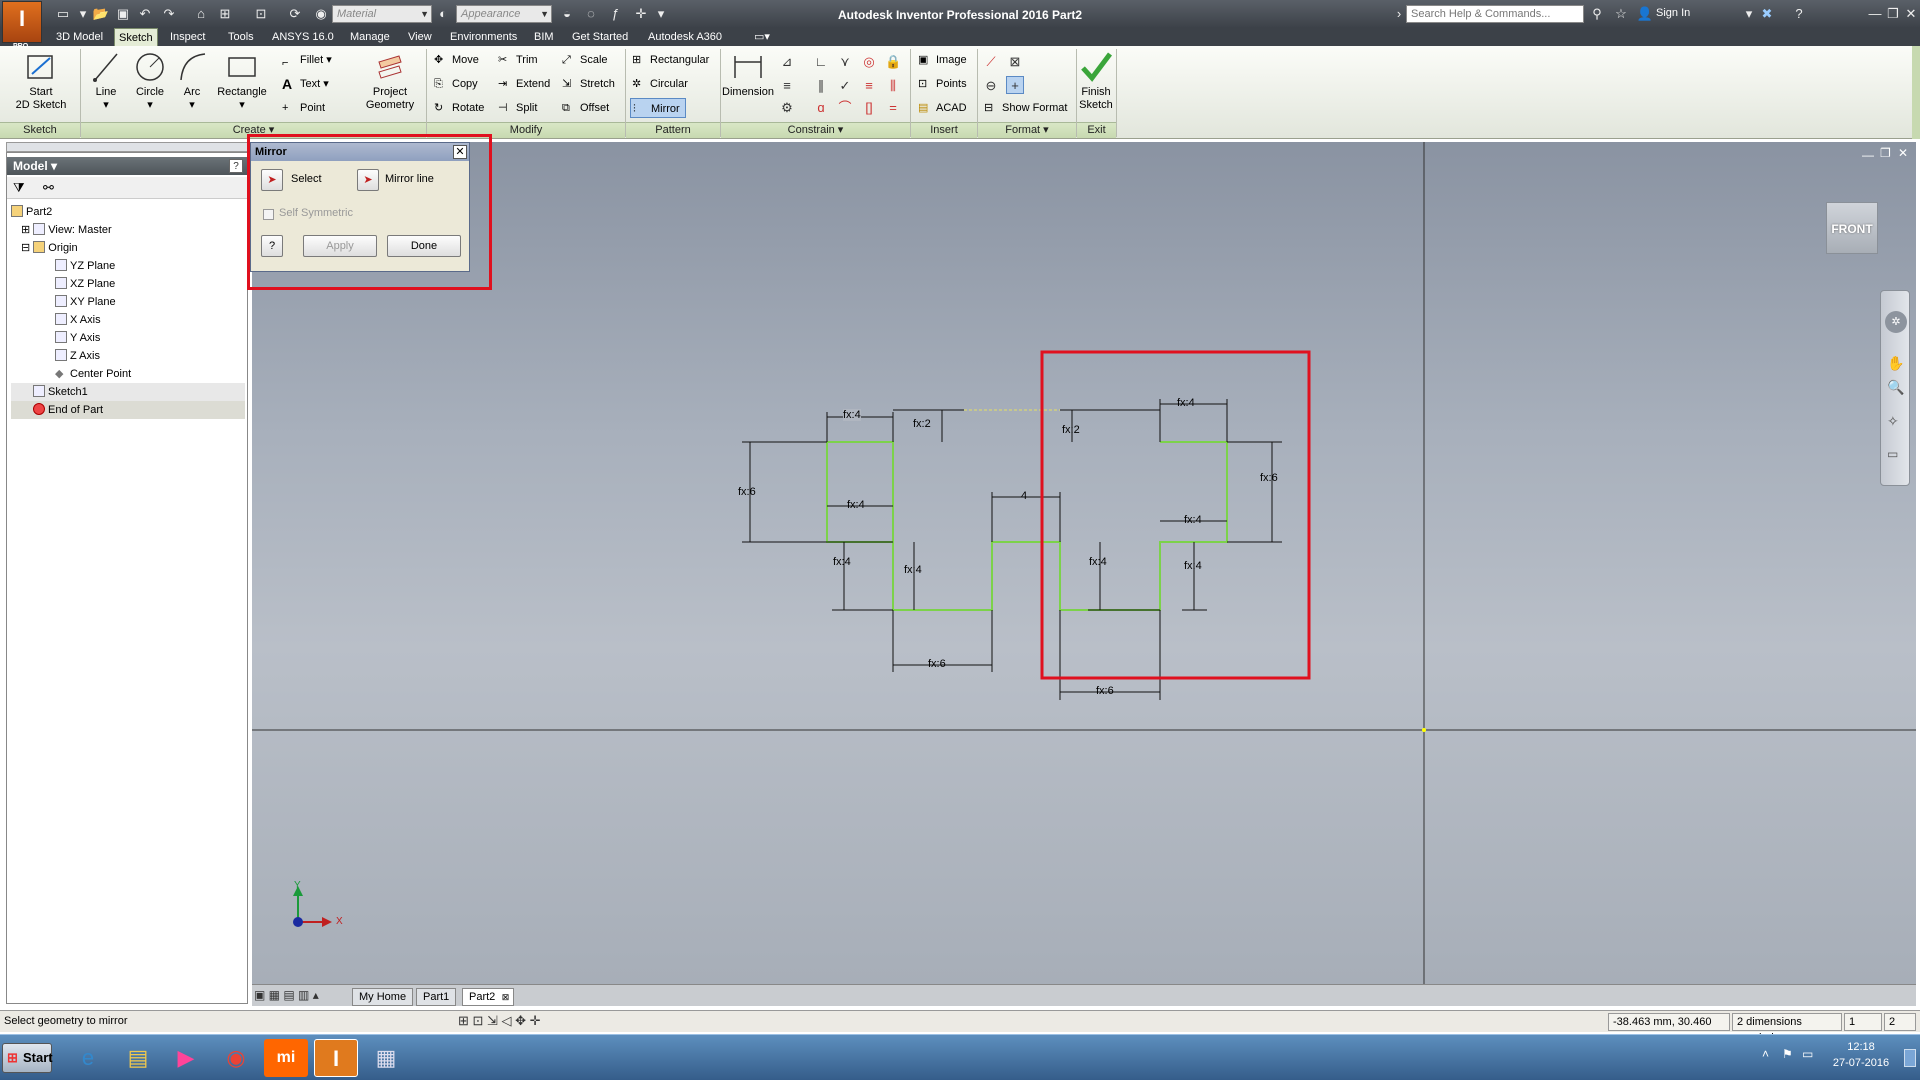 This screenshot has width=1920, height=1080. What do you see at coordinates (462, 60) in the screenshot?
I see `move-button: ✥ Move` at bounding box center [462, 60].